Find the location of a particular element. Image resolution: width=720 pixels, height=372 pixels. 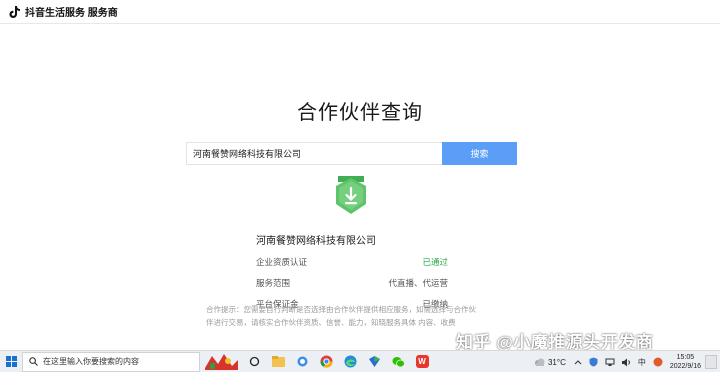

company-search-input is located at coordinates (314, 153).